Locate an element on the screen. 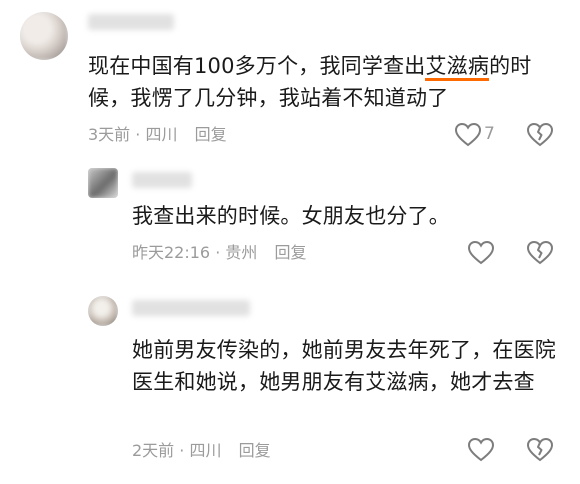  comment-meta: 2天前 · 四川 回复 is located at coordinates (201, 451).